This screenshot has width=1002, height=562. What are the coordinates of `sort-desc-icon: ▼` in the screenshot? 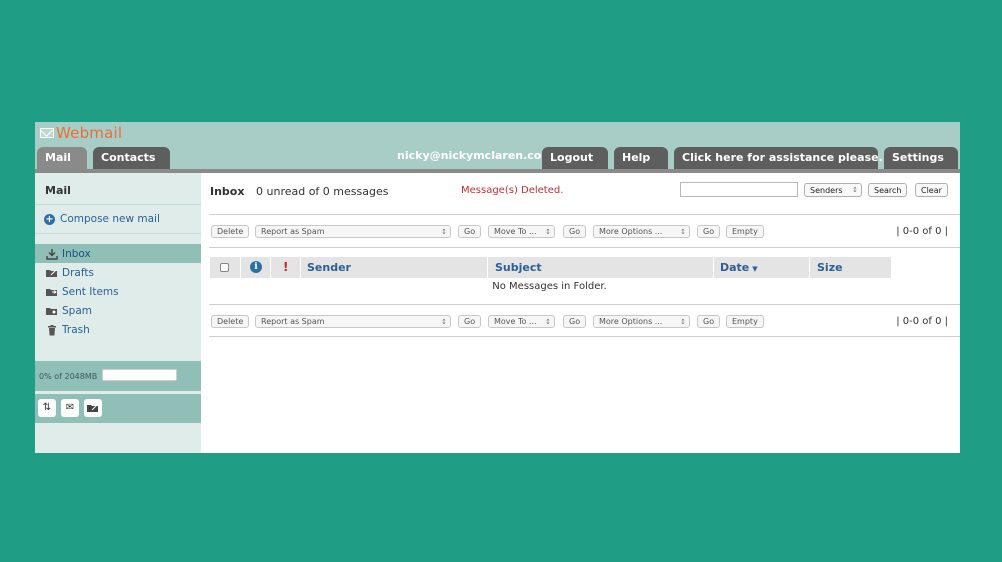 It's located at (755, 269).